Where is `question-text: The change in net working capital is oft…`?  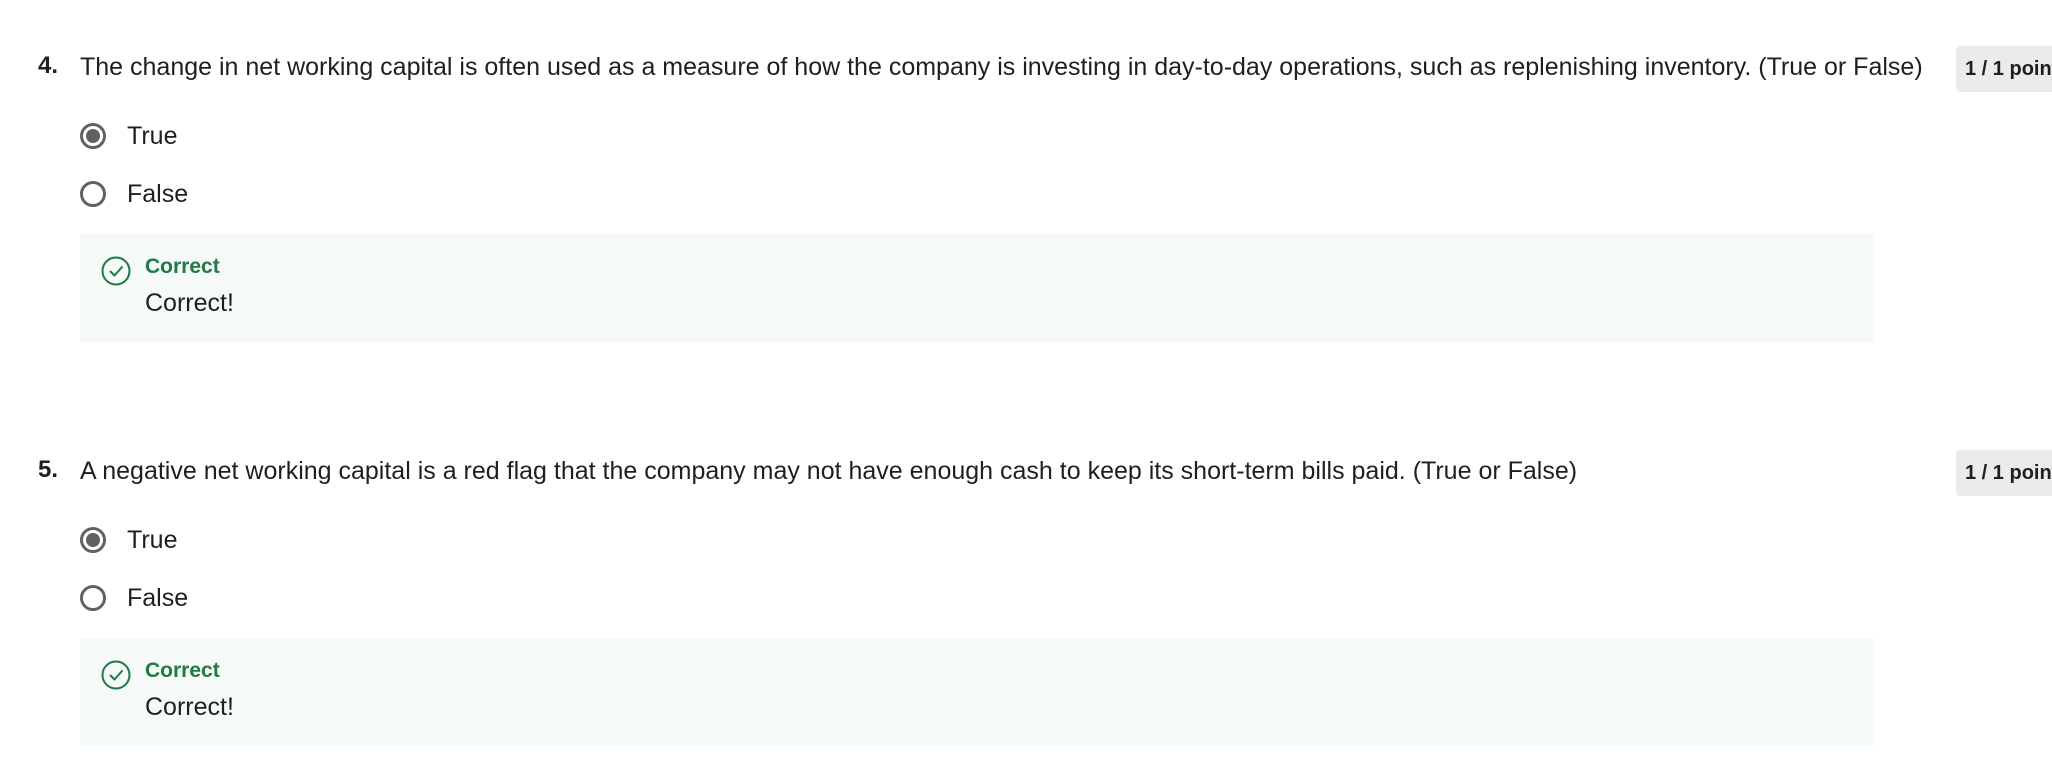 question-text: The change in net working capital is oft… is located at coordinates (1001, 67).